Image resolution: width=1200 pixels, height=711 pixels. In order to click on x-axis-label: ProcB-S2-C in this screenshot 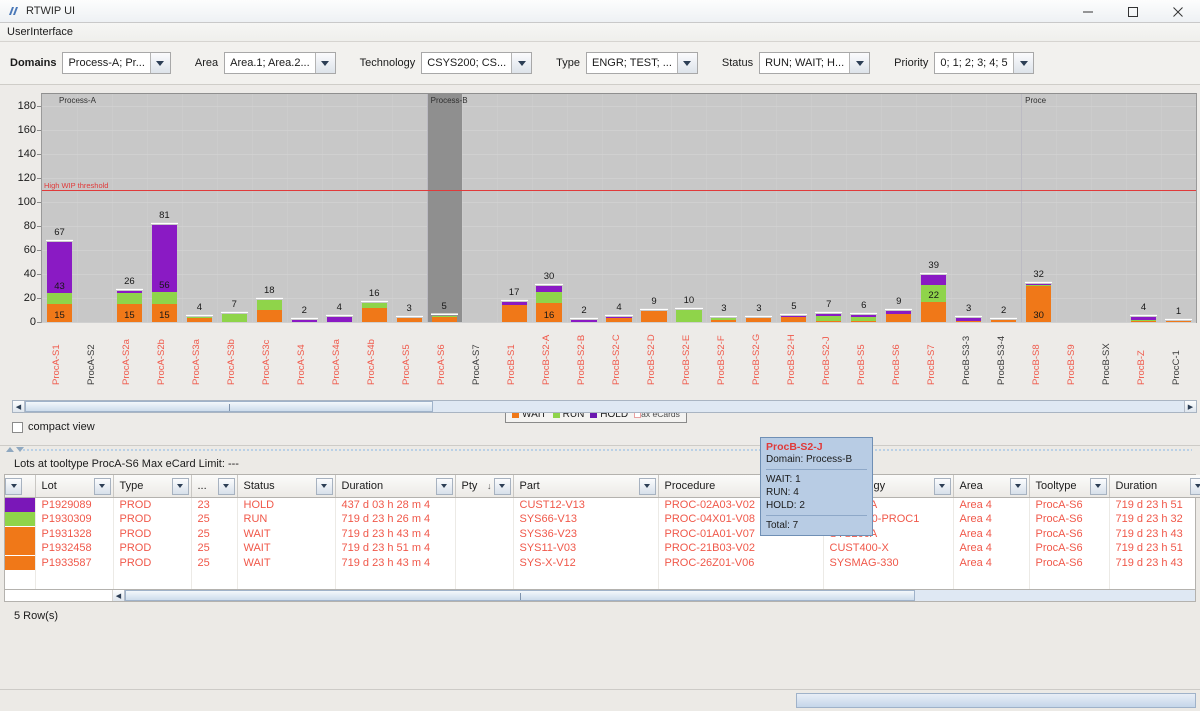, I will do `click(616, 359)`.